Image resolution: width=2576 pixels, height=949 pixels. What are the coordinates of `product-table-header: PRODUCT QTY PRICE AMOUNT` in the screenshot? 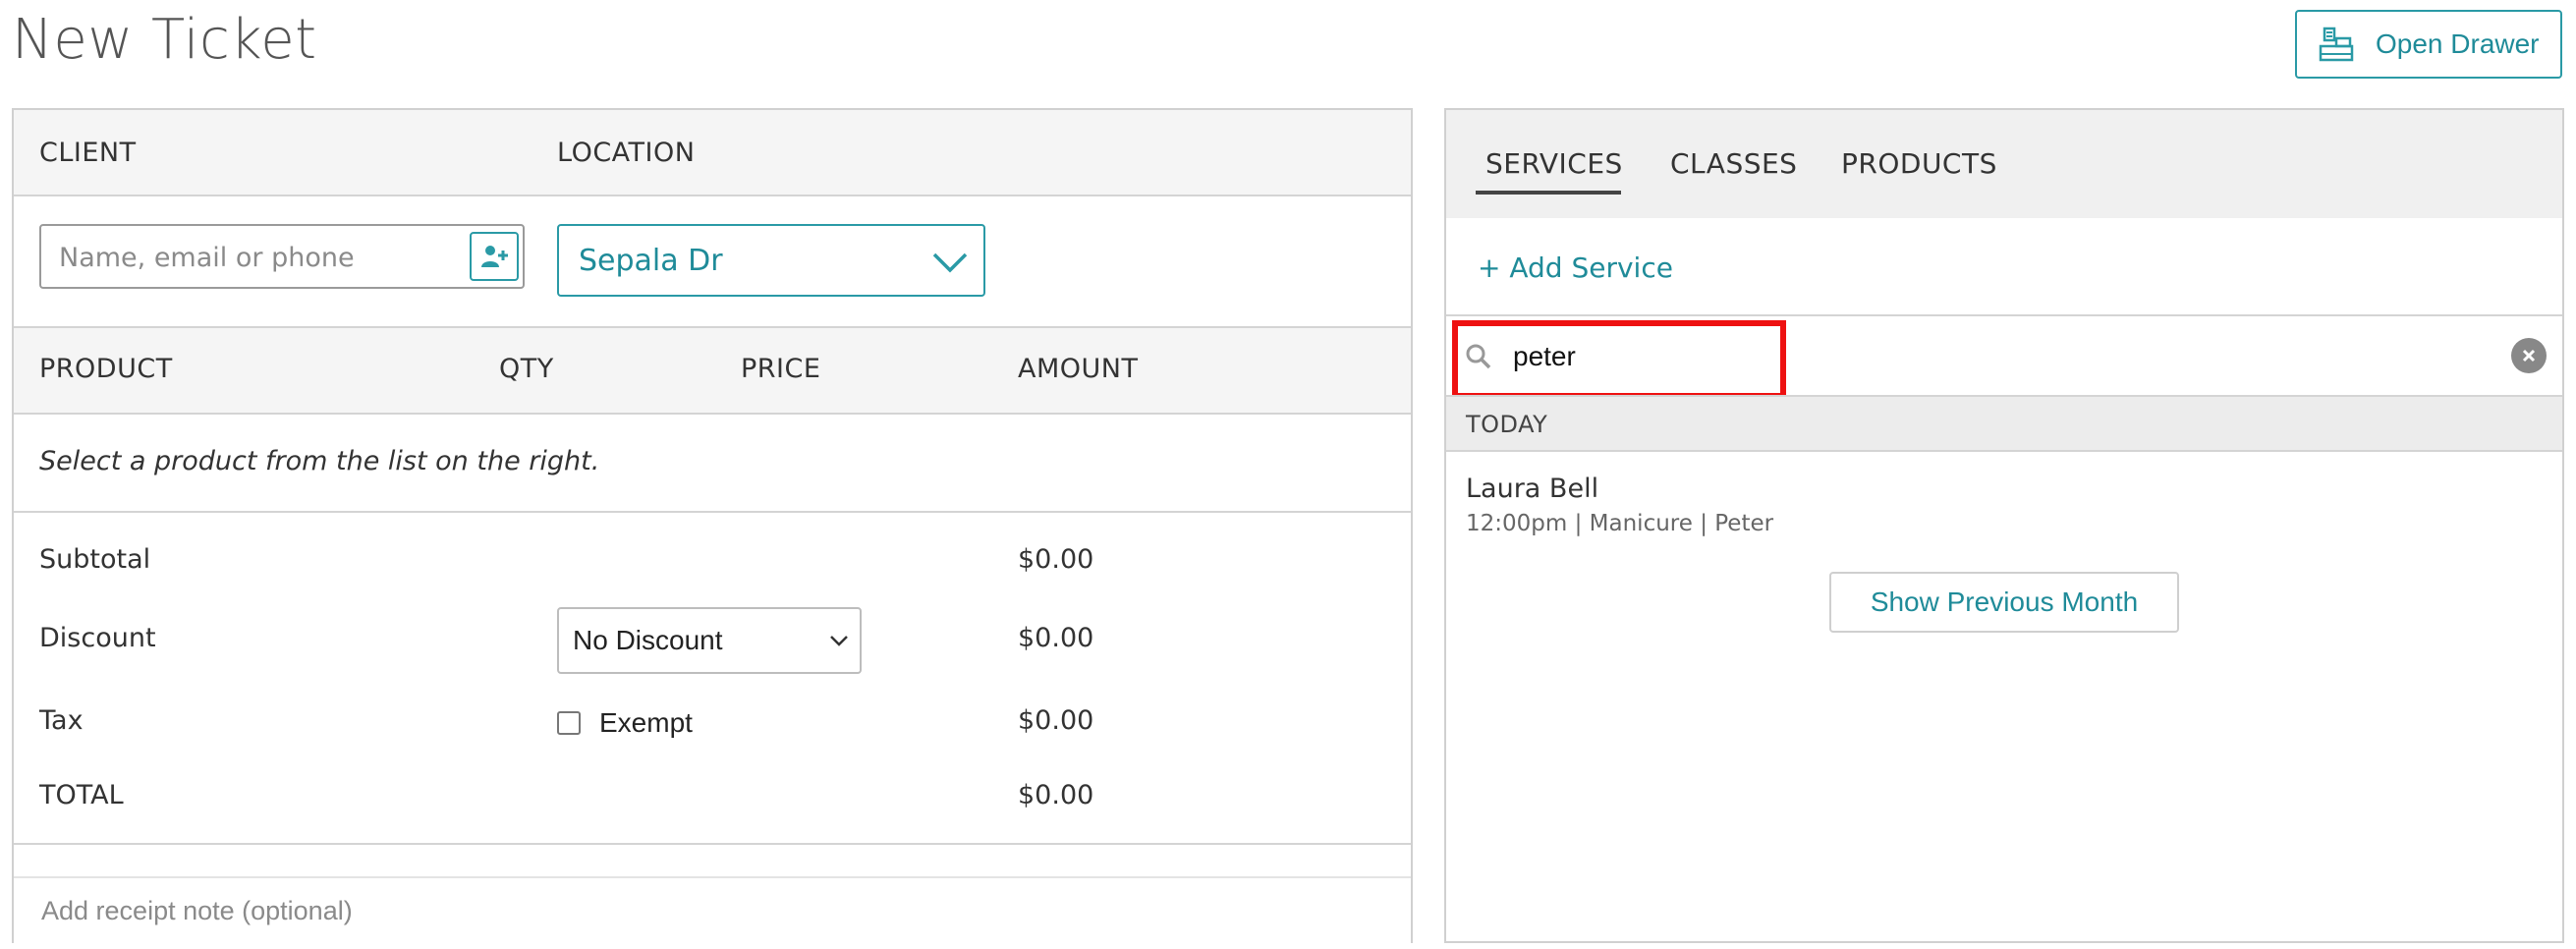 It's located at (712, 370).